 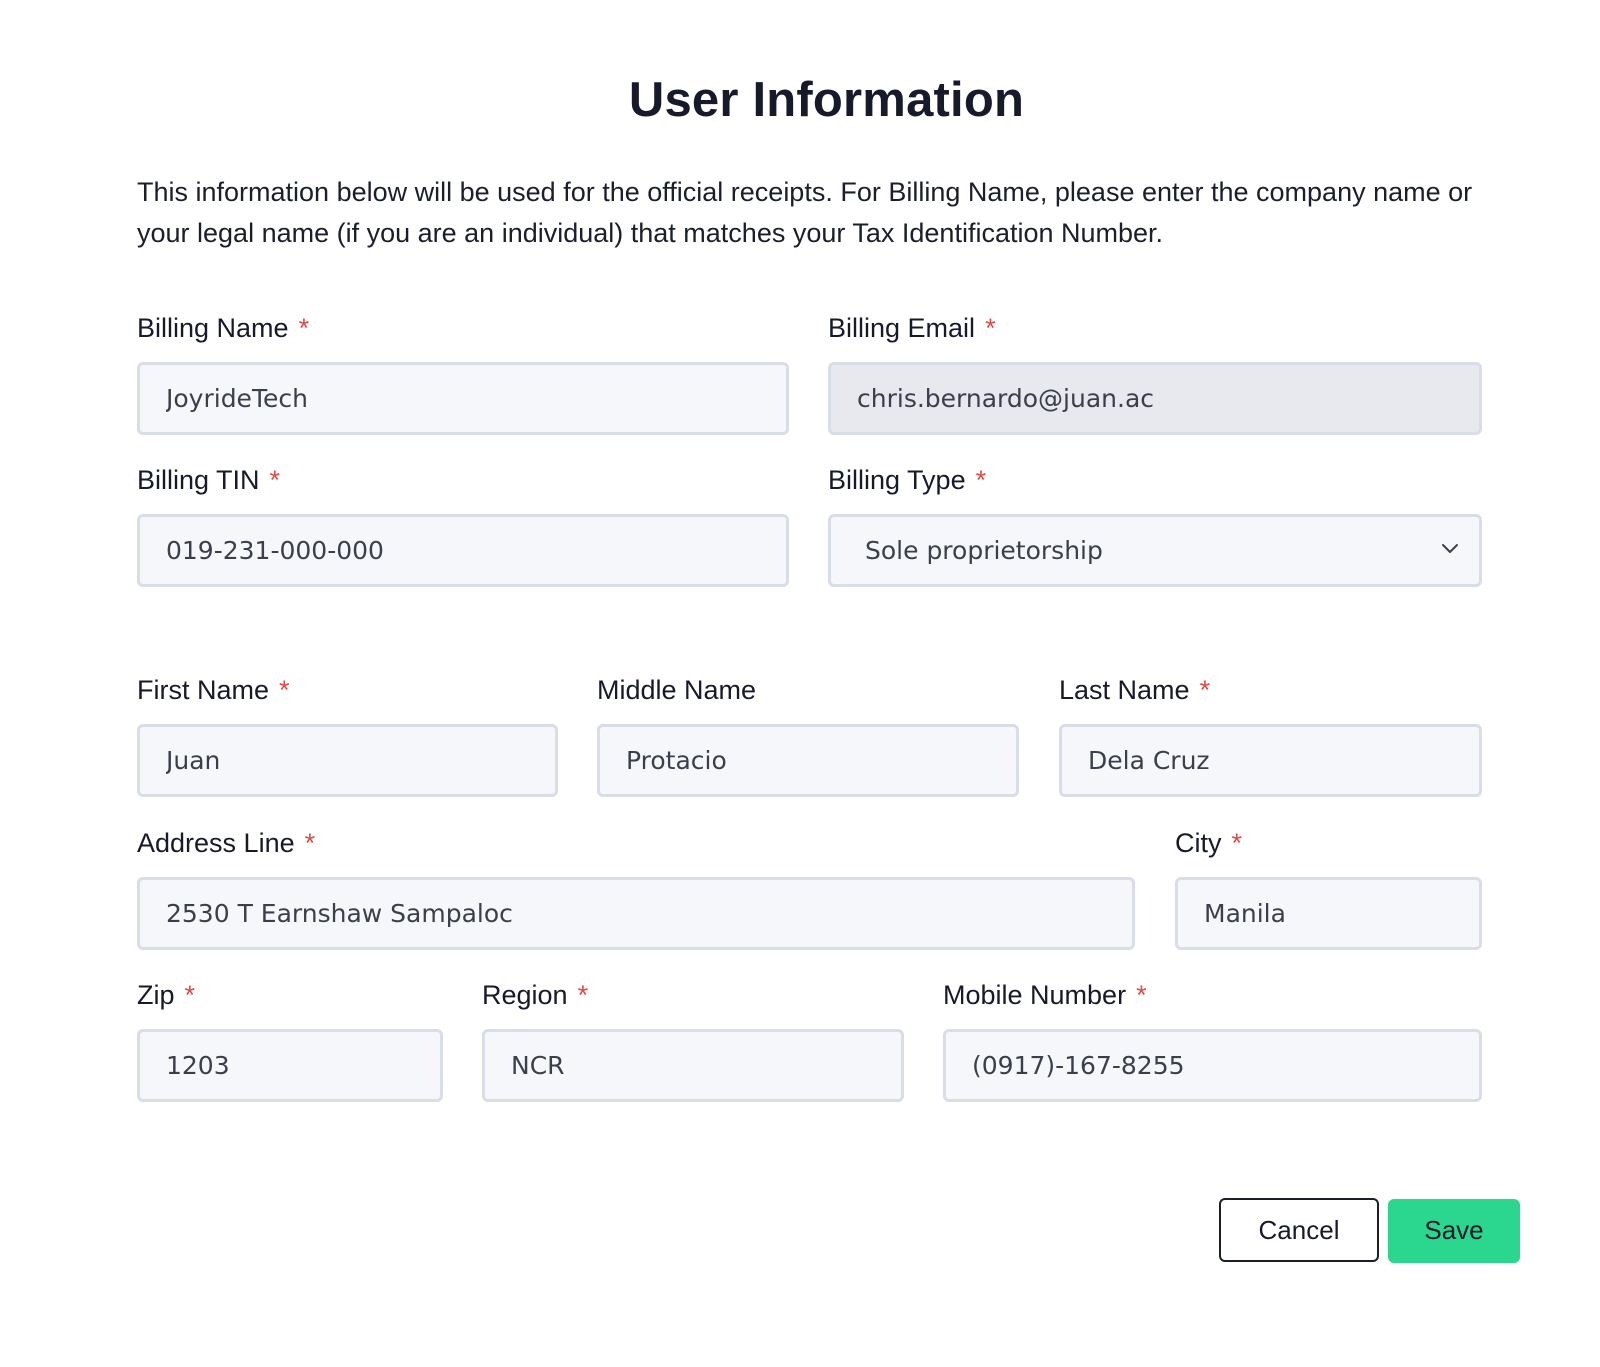 What do you see at coordinates (636, 843) in the screenshot?
I see `address-line-label: Address Line *` at bounding box center [636, 843].